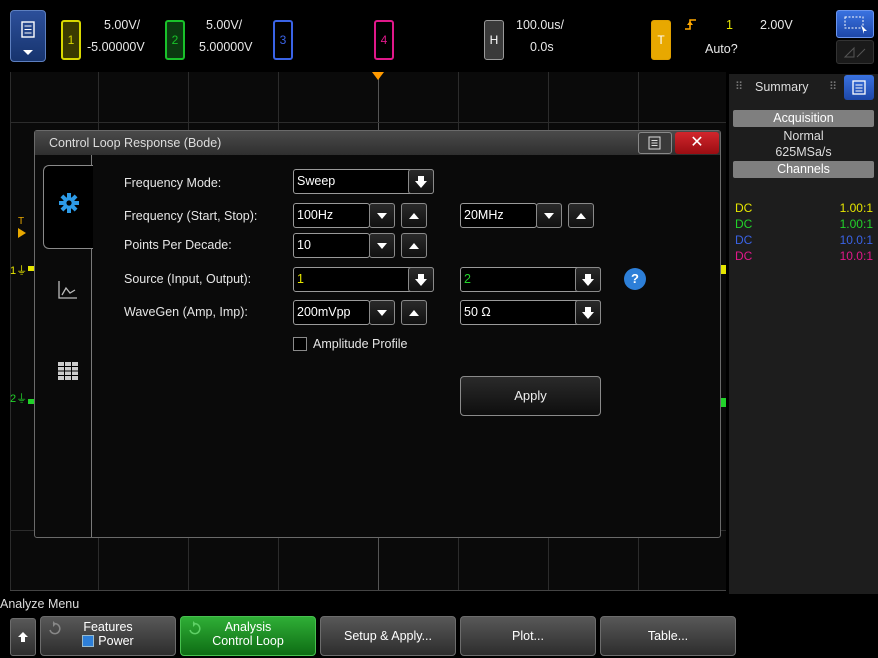 The image size is (878, 658). I want to click on wavegen-amplitude-value: 200mVpp, so click(324, 312).